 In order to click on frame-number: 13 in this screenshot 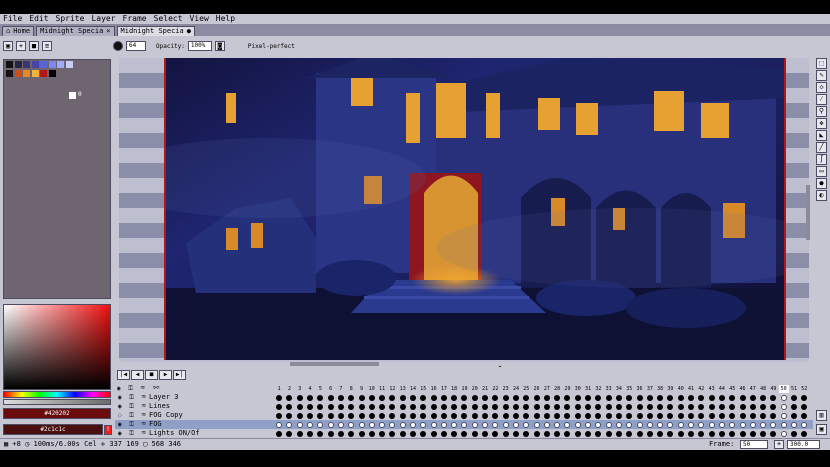, I will do `click(403, 389)`.